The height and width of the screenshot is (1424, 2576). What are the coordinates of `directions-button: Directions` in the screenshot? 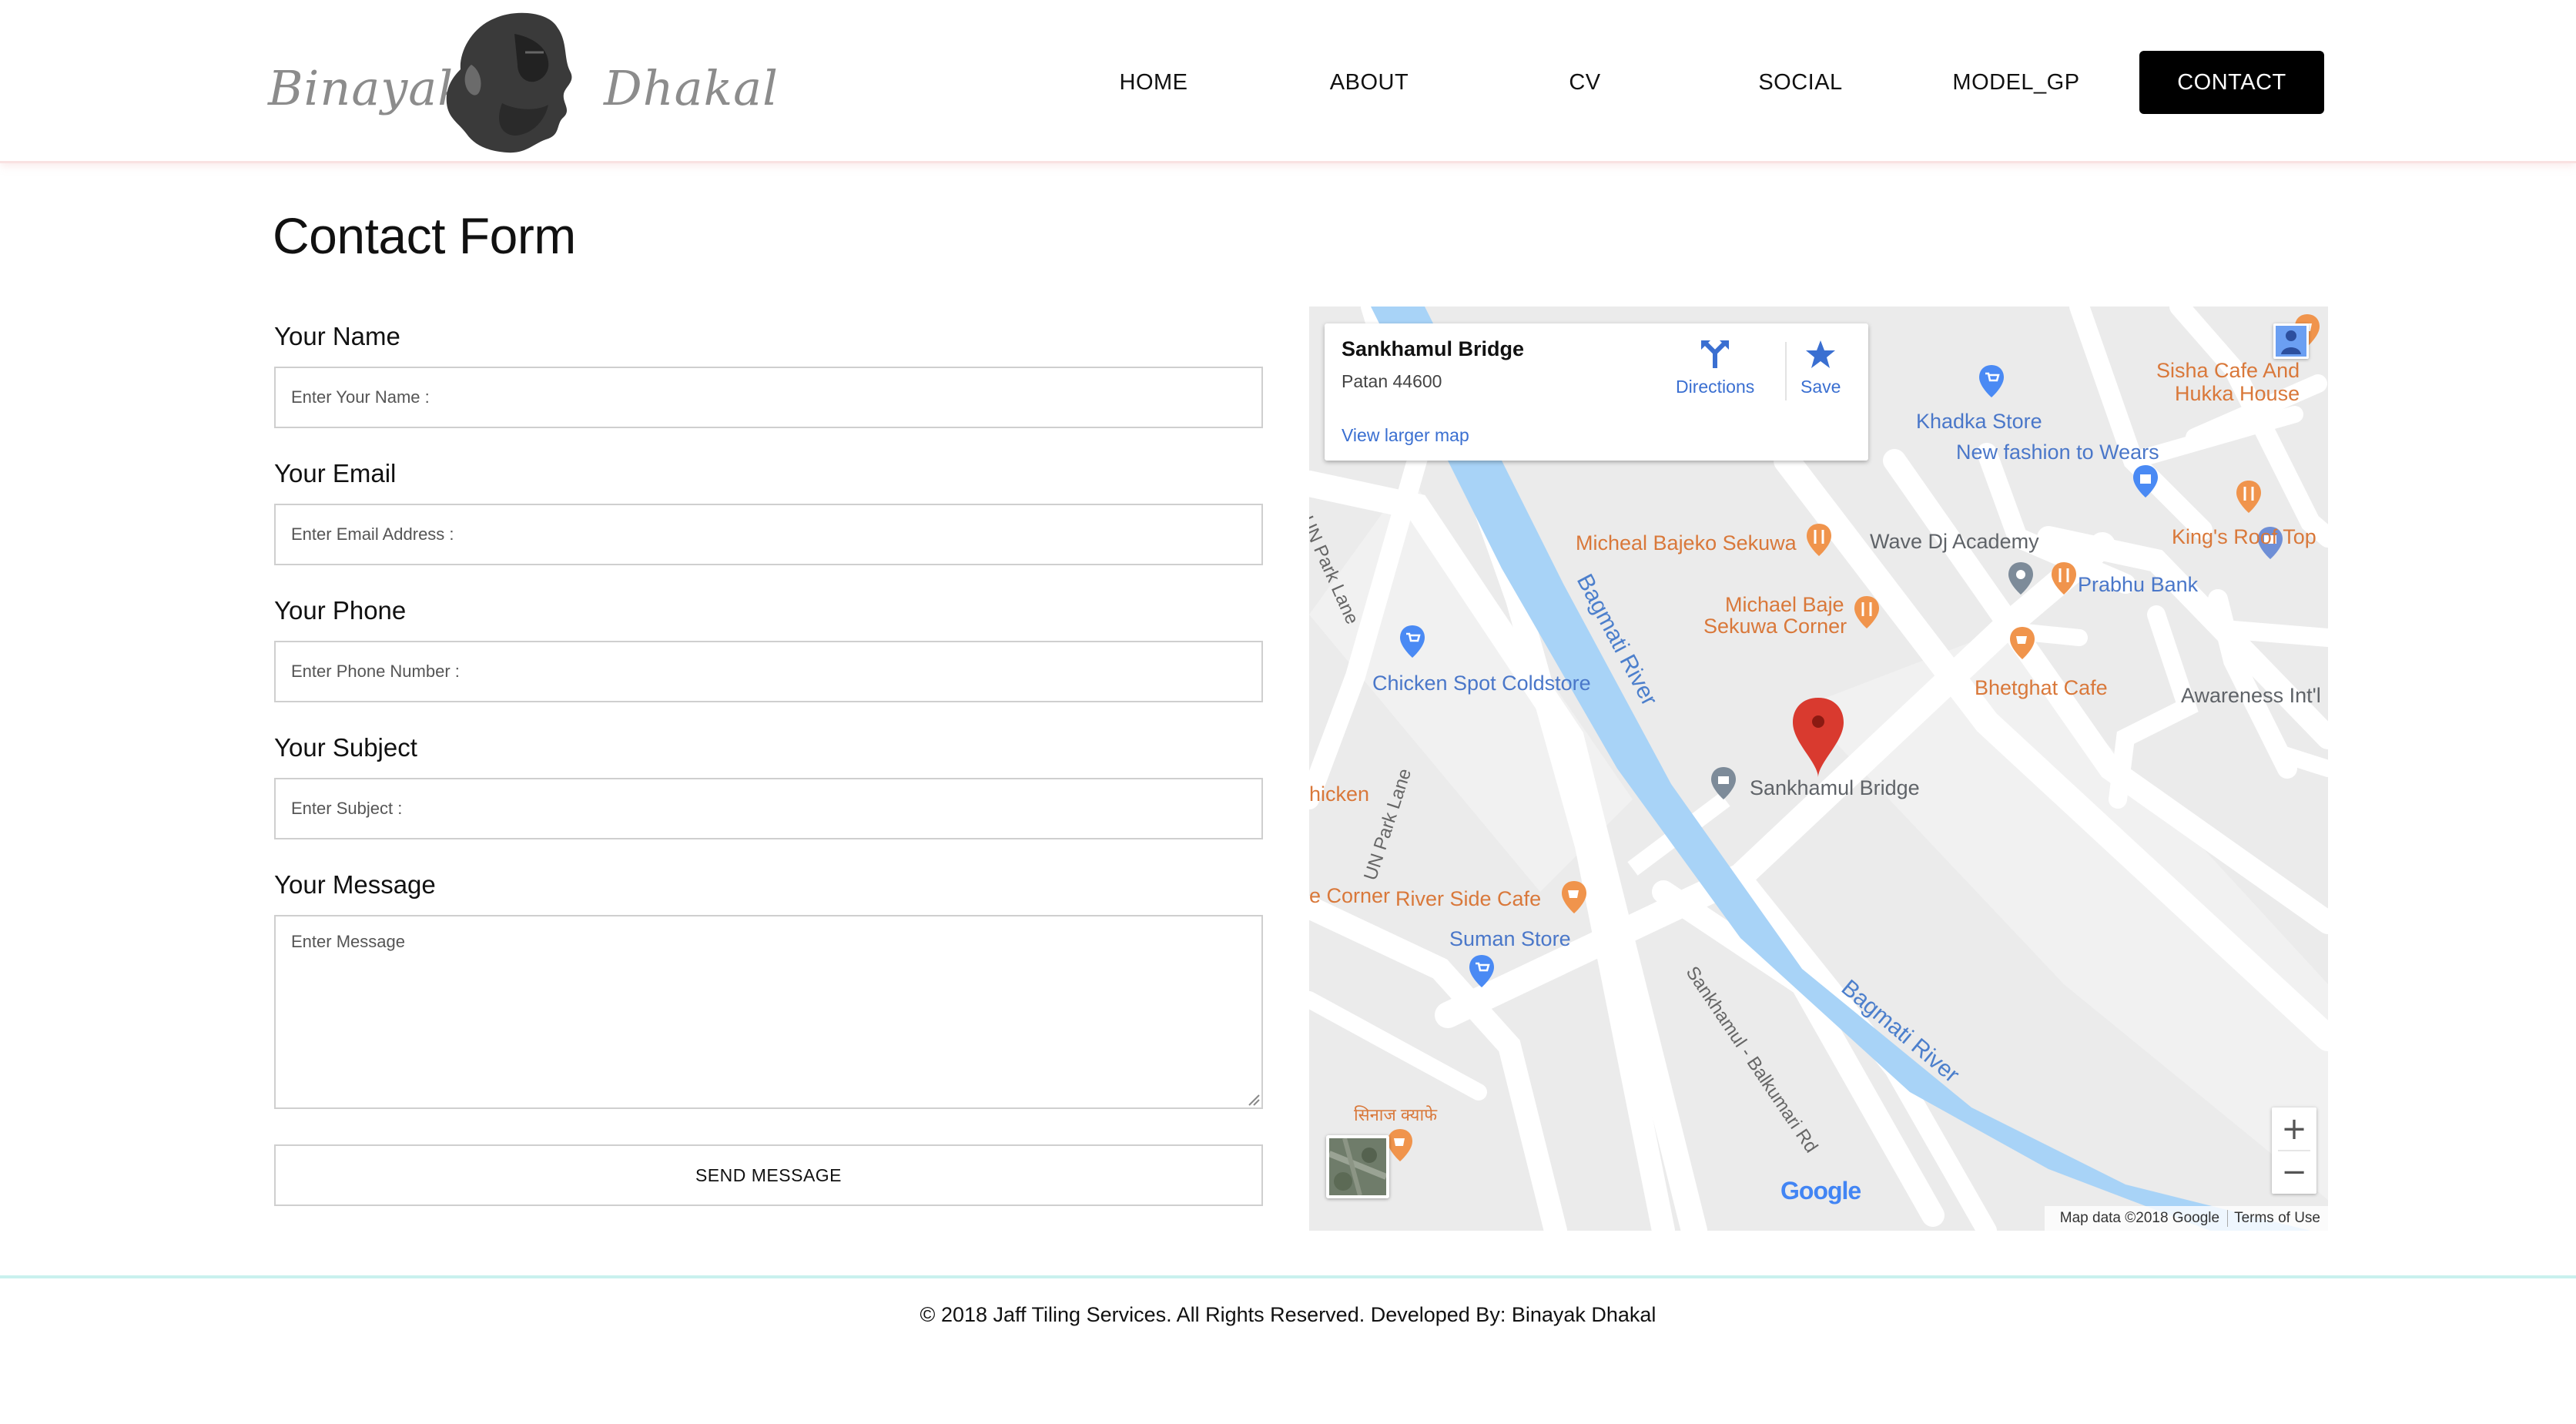 It's located at (1715, 368).